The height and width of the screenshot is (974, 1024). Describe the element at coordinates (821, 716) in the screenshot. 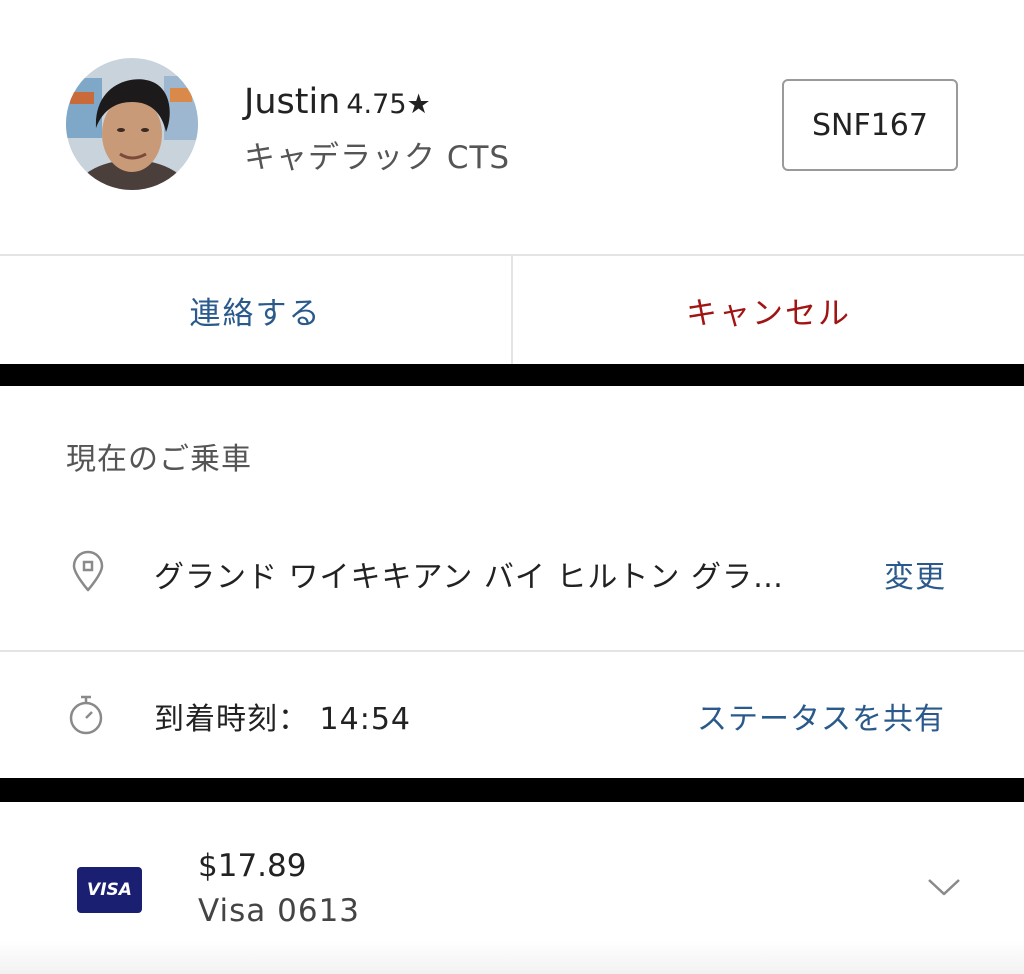

I see `share-status-link: ステータスを共有` at that location.